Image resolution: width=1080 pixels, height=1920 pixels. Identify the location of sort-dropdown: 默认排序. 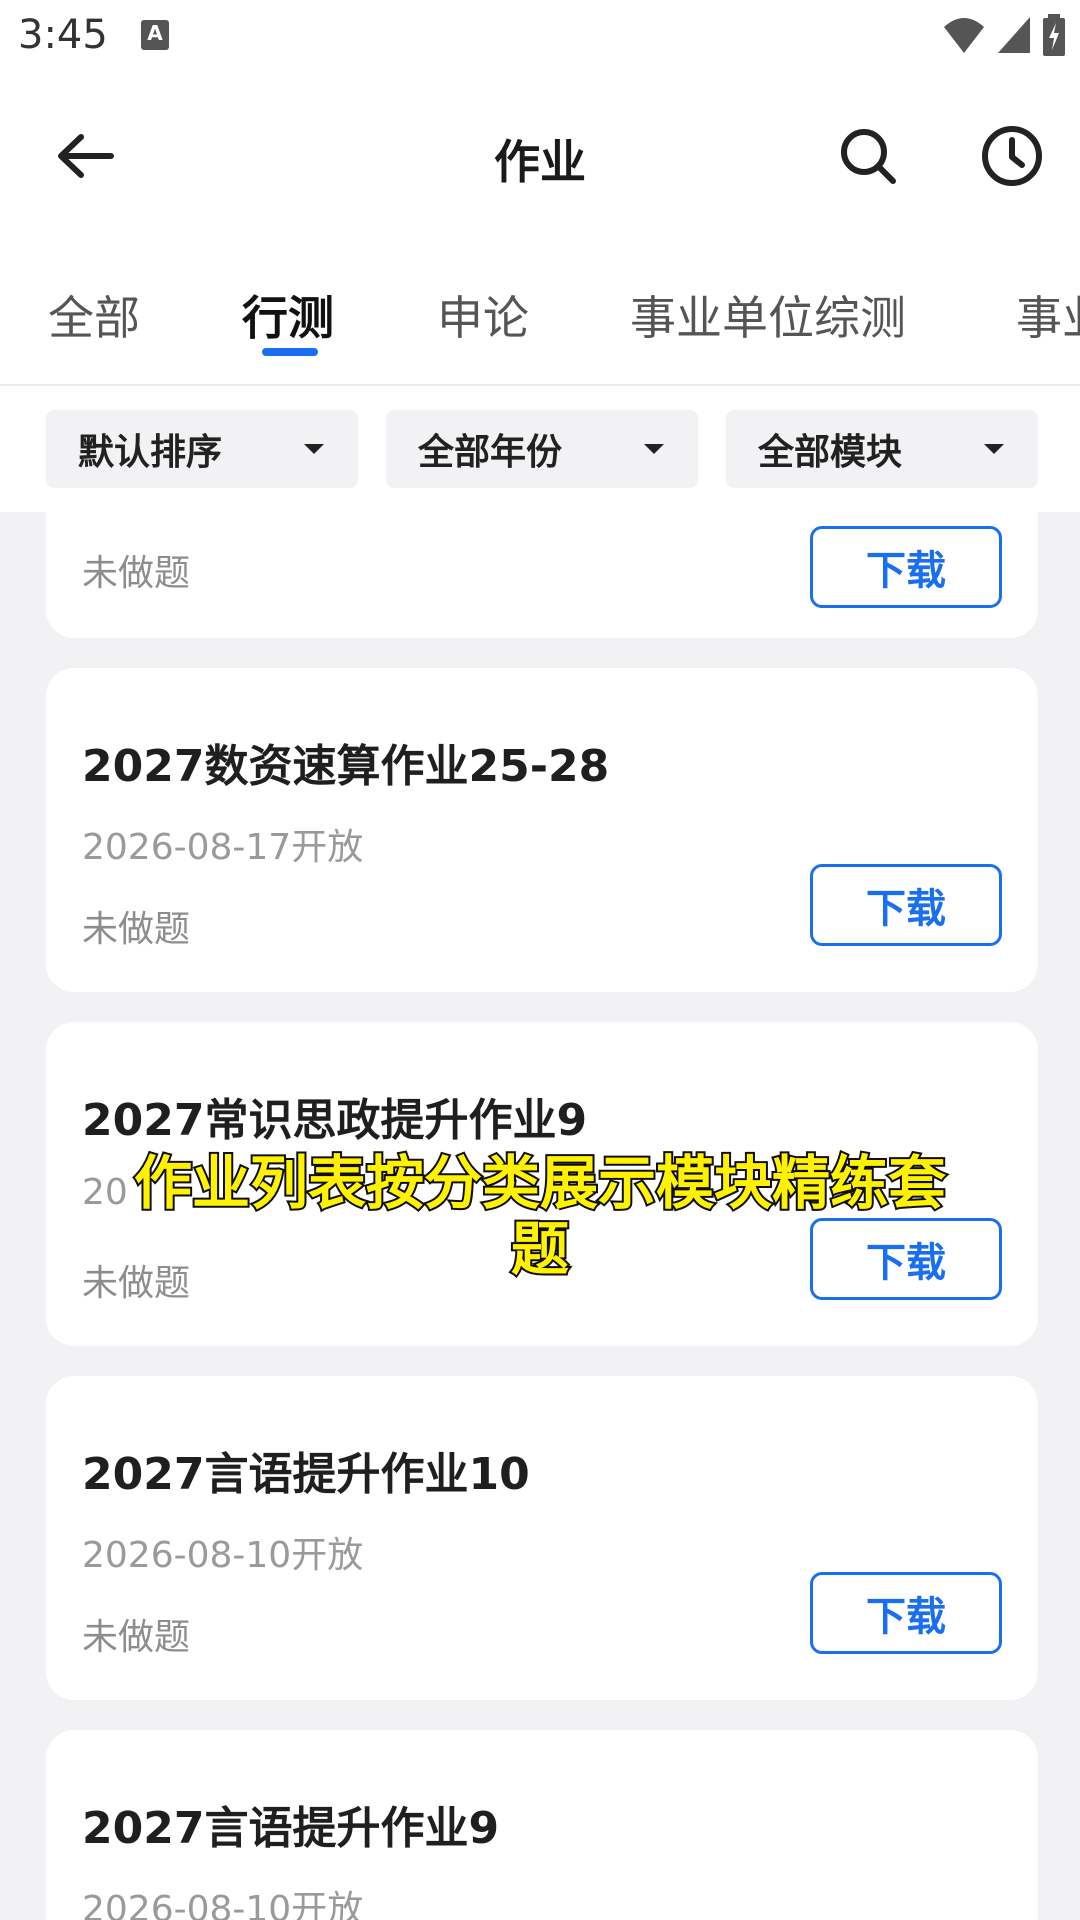
(202, 449).